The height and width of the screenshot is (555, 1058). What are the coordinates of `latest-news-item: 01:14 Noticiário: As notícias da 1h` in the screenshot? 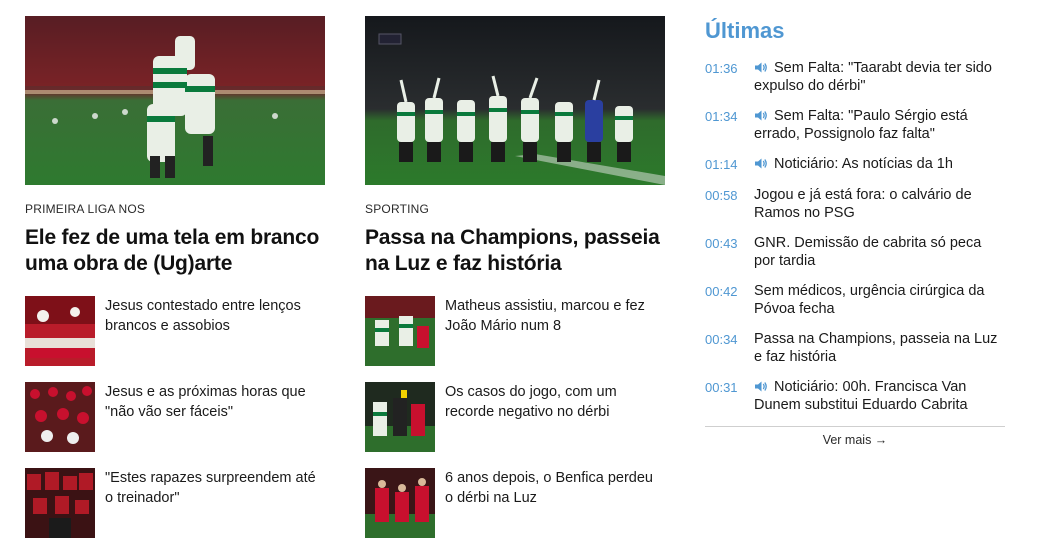 It's located at (855, 164).